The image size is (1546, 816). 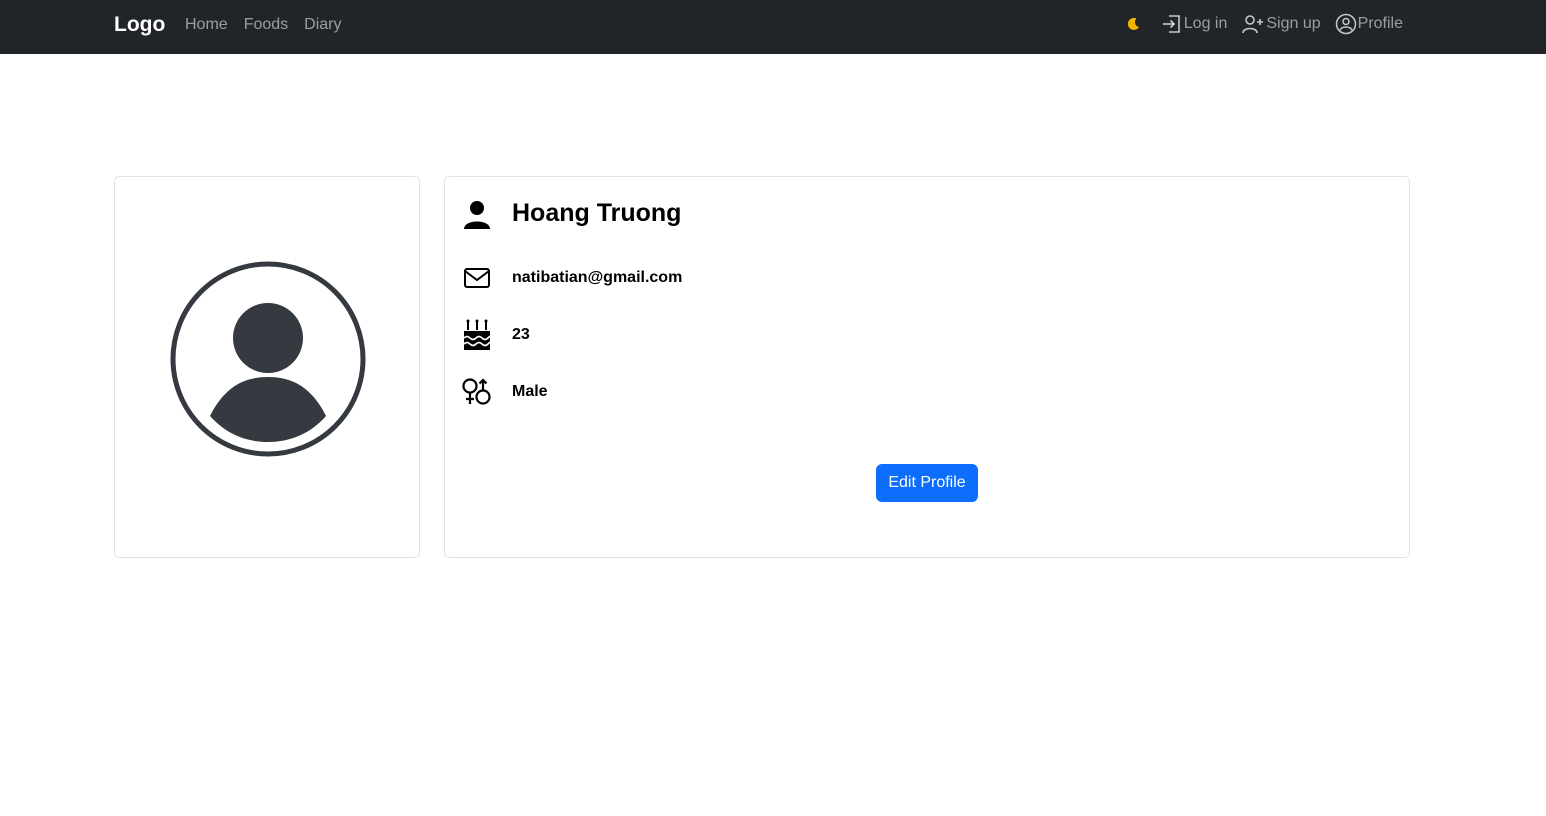 I want to click on envelope-icon, so click(x=477, y=278).